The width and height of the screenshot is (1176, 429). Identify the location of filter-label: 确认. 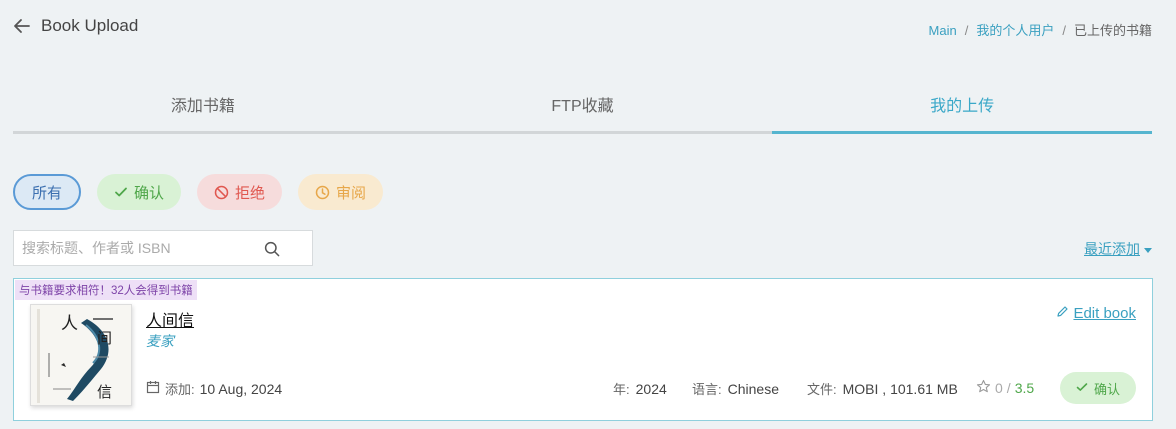
(149, 193).